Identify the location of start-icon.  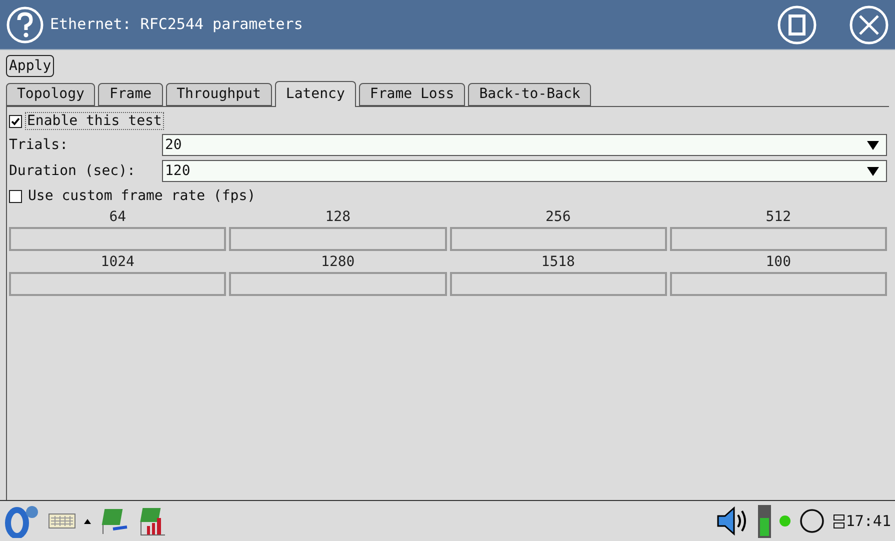
(22, 521).